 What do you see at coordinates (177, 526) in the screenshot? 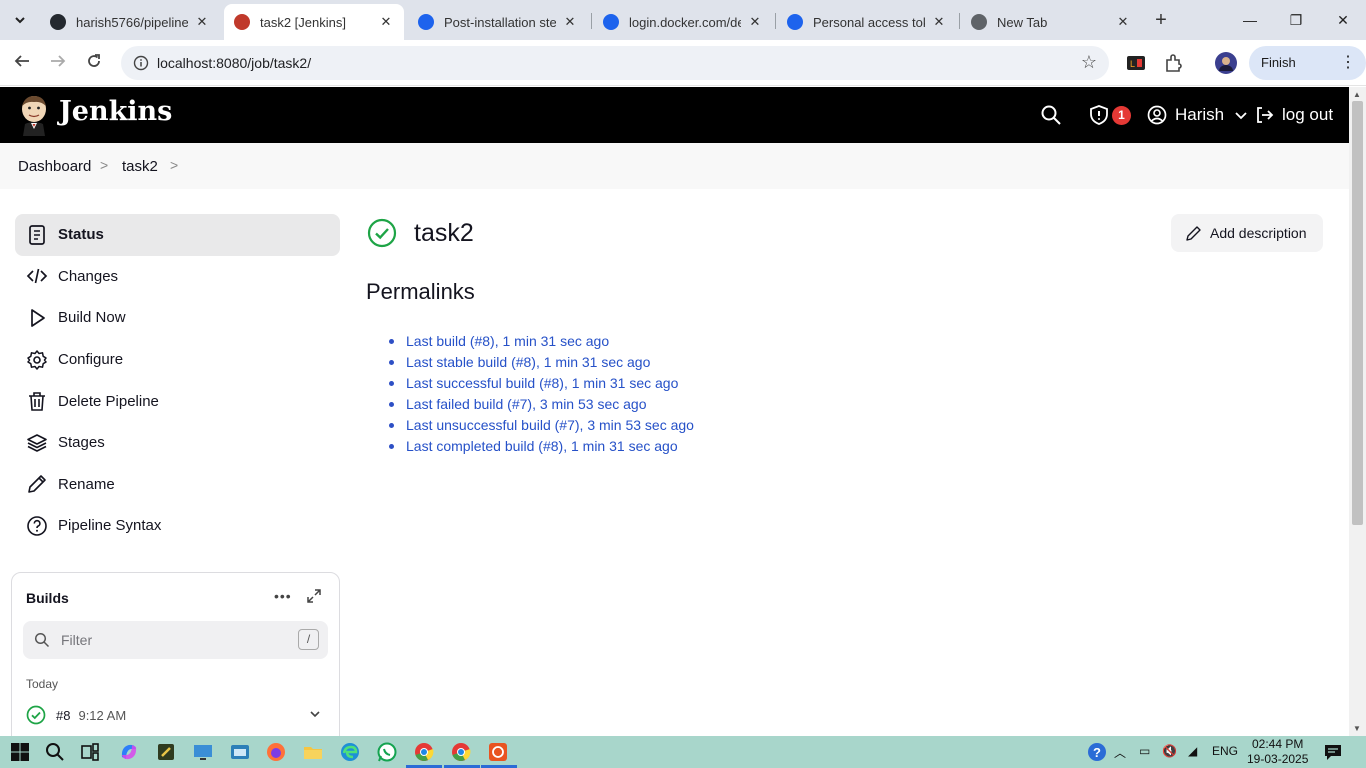
I see `sidebar-item-pipeline-syntax: Pipeline Syntax` at bounding box center [177, 526].